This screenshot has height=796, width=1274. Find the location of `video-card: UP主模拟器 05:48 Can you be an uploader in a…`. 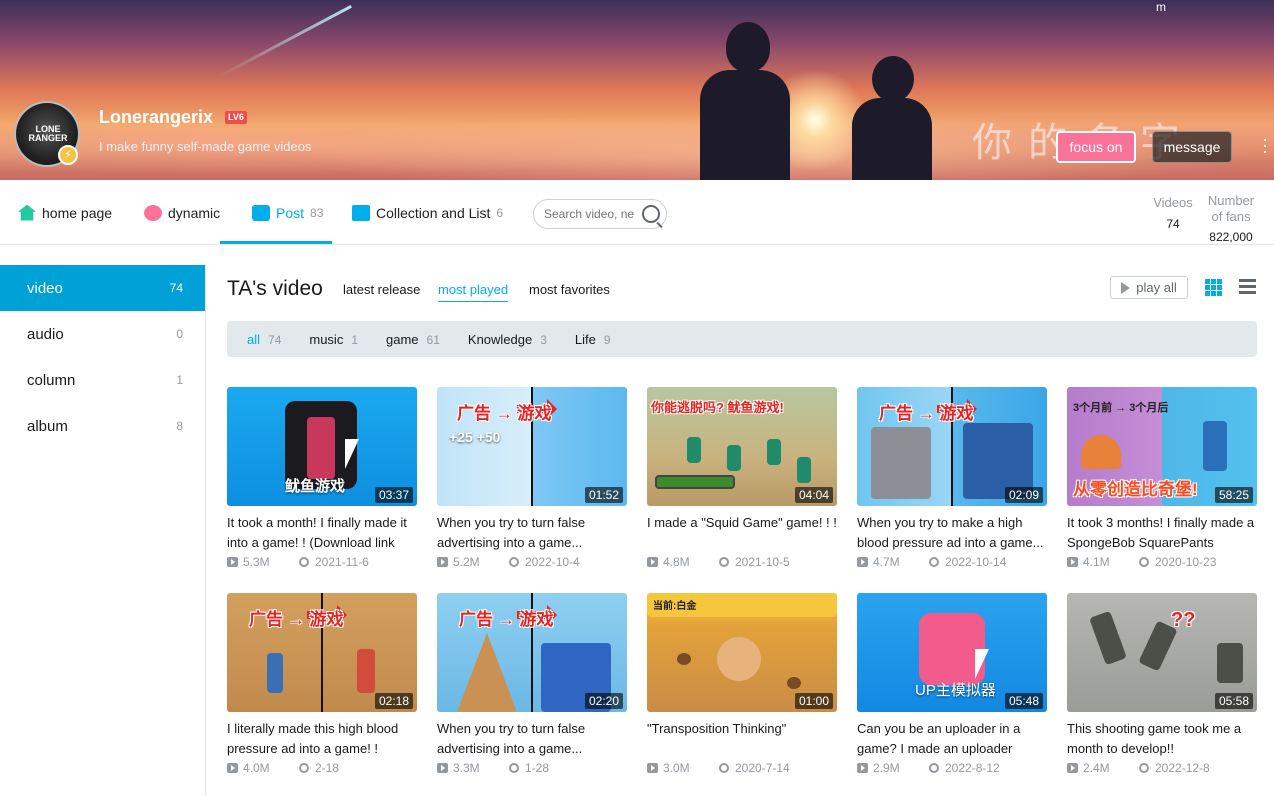

video-card: UP主模拟器 05:48 Can you be an uploader in a… is located at coordinates (952, 684).